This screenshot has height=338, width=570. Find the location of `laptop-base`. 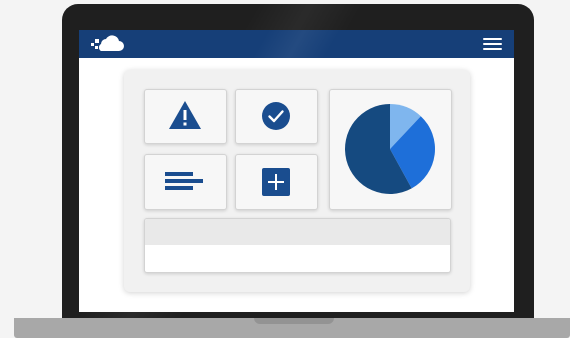

laptop-base is located at coordinates (292, 328).